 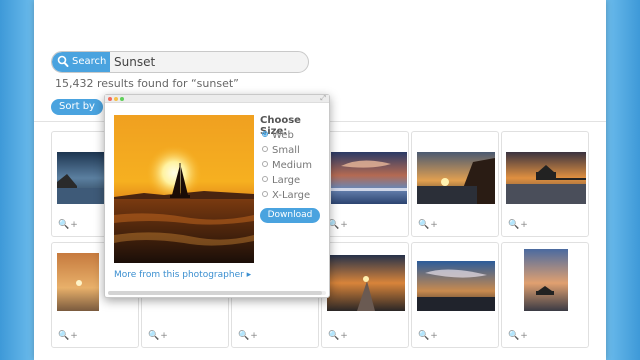 What do you see at coordinates (89, 61) in the screenshot?
I see `search-button-label: Search` at bounding box center [89, 61].